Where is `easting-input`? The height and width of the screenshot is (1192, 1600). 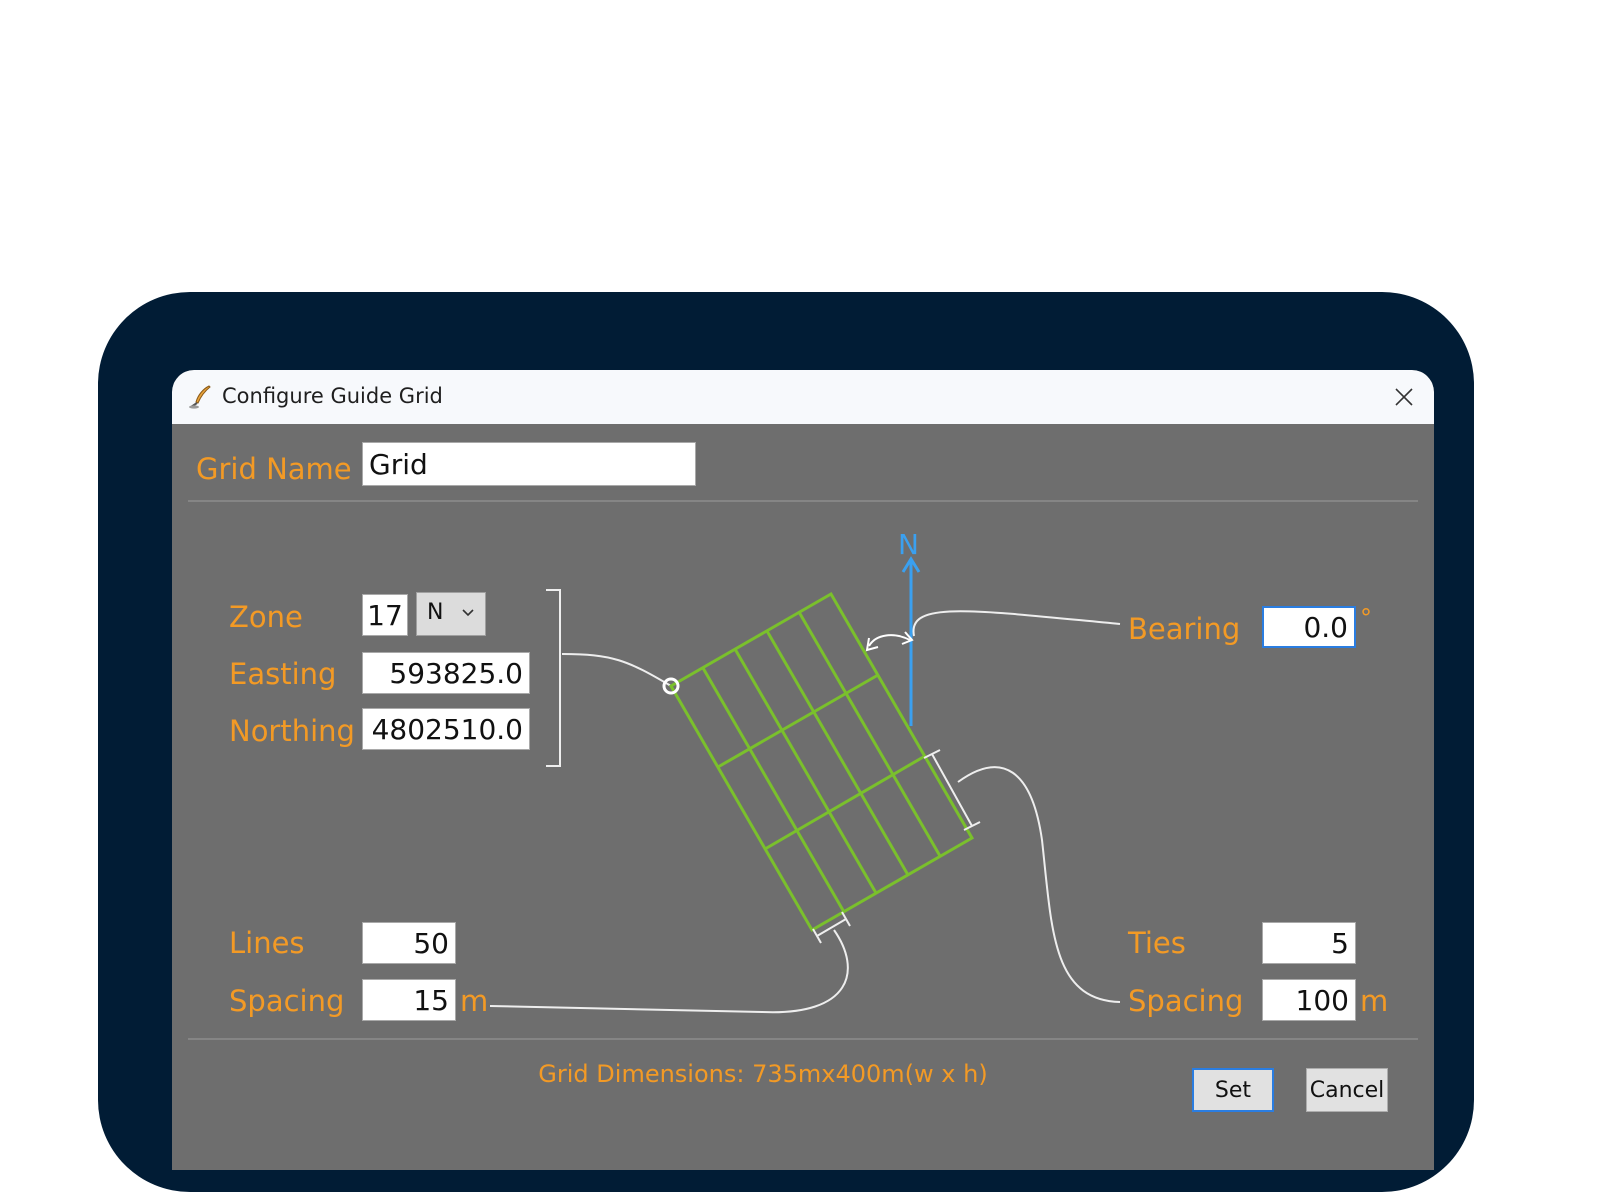 easting-input is located at coordinates (446, 673).